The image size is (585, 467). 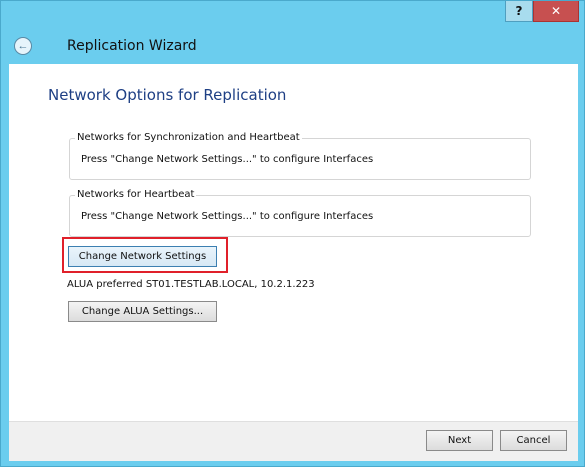 What do you see at coordinates (167, 95) in the screenshot?
I see `page-heading: Network Options for Replication` at bounding box center [167, 95].